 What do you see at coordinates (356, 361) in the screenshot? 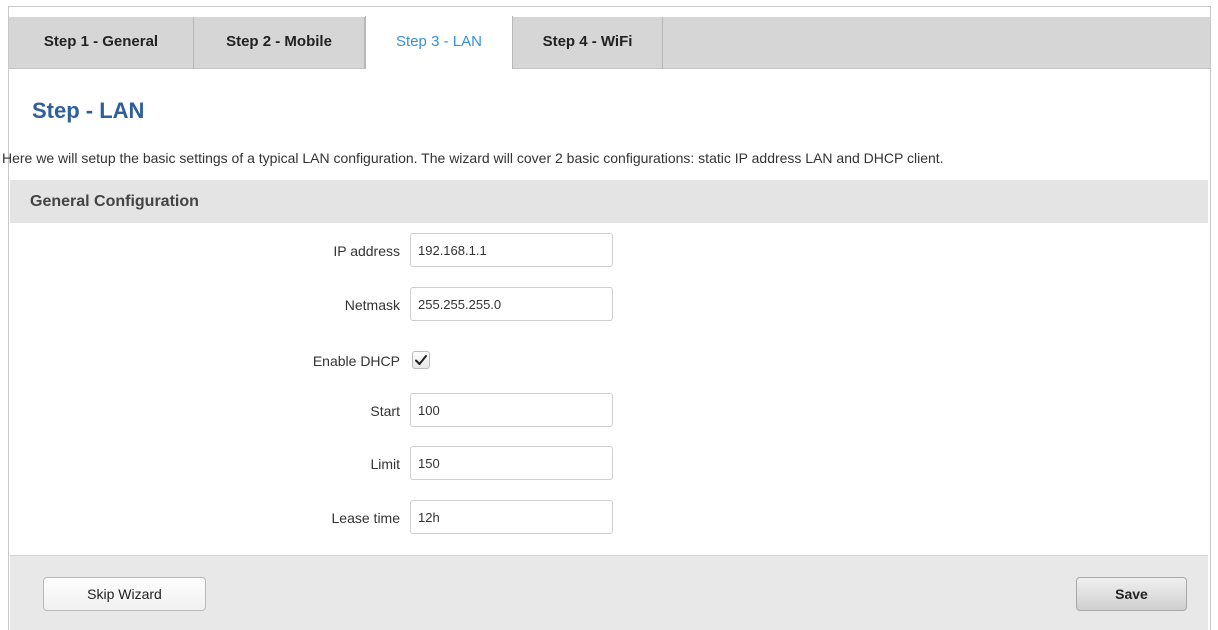
I see `enable-dhcp-label: Enable DHCP` at bounding box center [356, 361].